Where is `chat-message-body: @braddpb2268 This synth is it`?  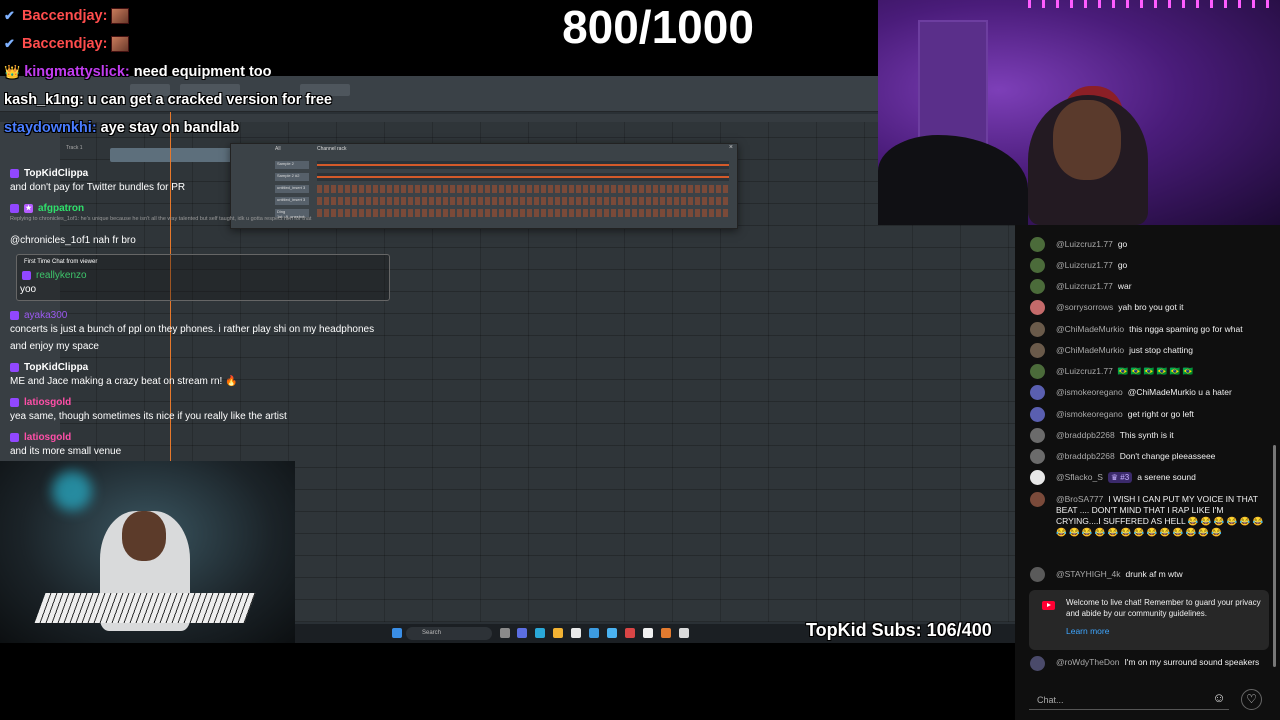 chat-message-body: @braddpb2268 This synth is it is located at coordinates (1162, 435).